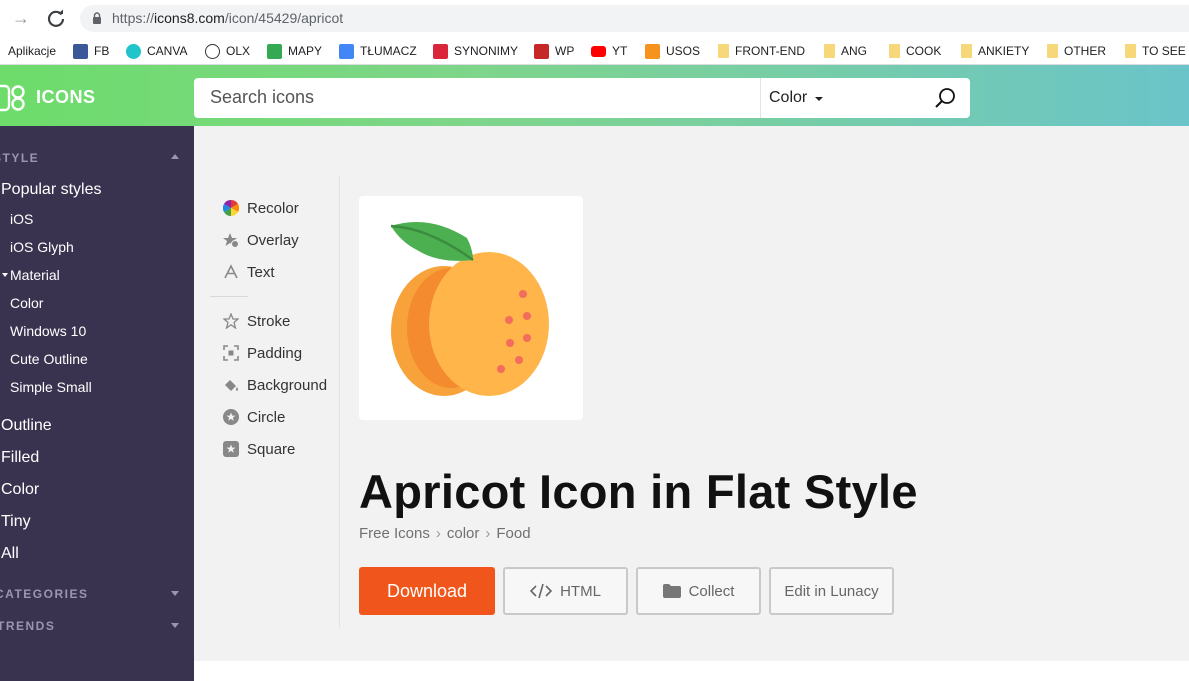 The width and height of the screenshot is (1189, 681). What do you see at coordinates (388, 51) in the screenshot?
I see `bookmark-label: TŁUMACZ` at bounding box center [388, 51].